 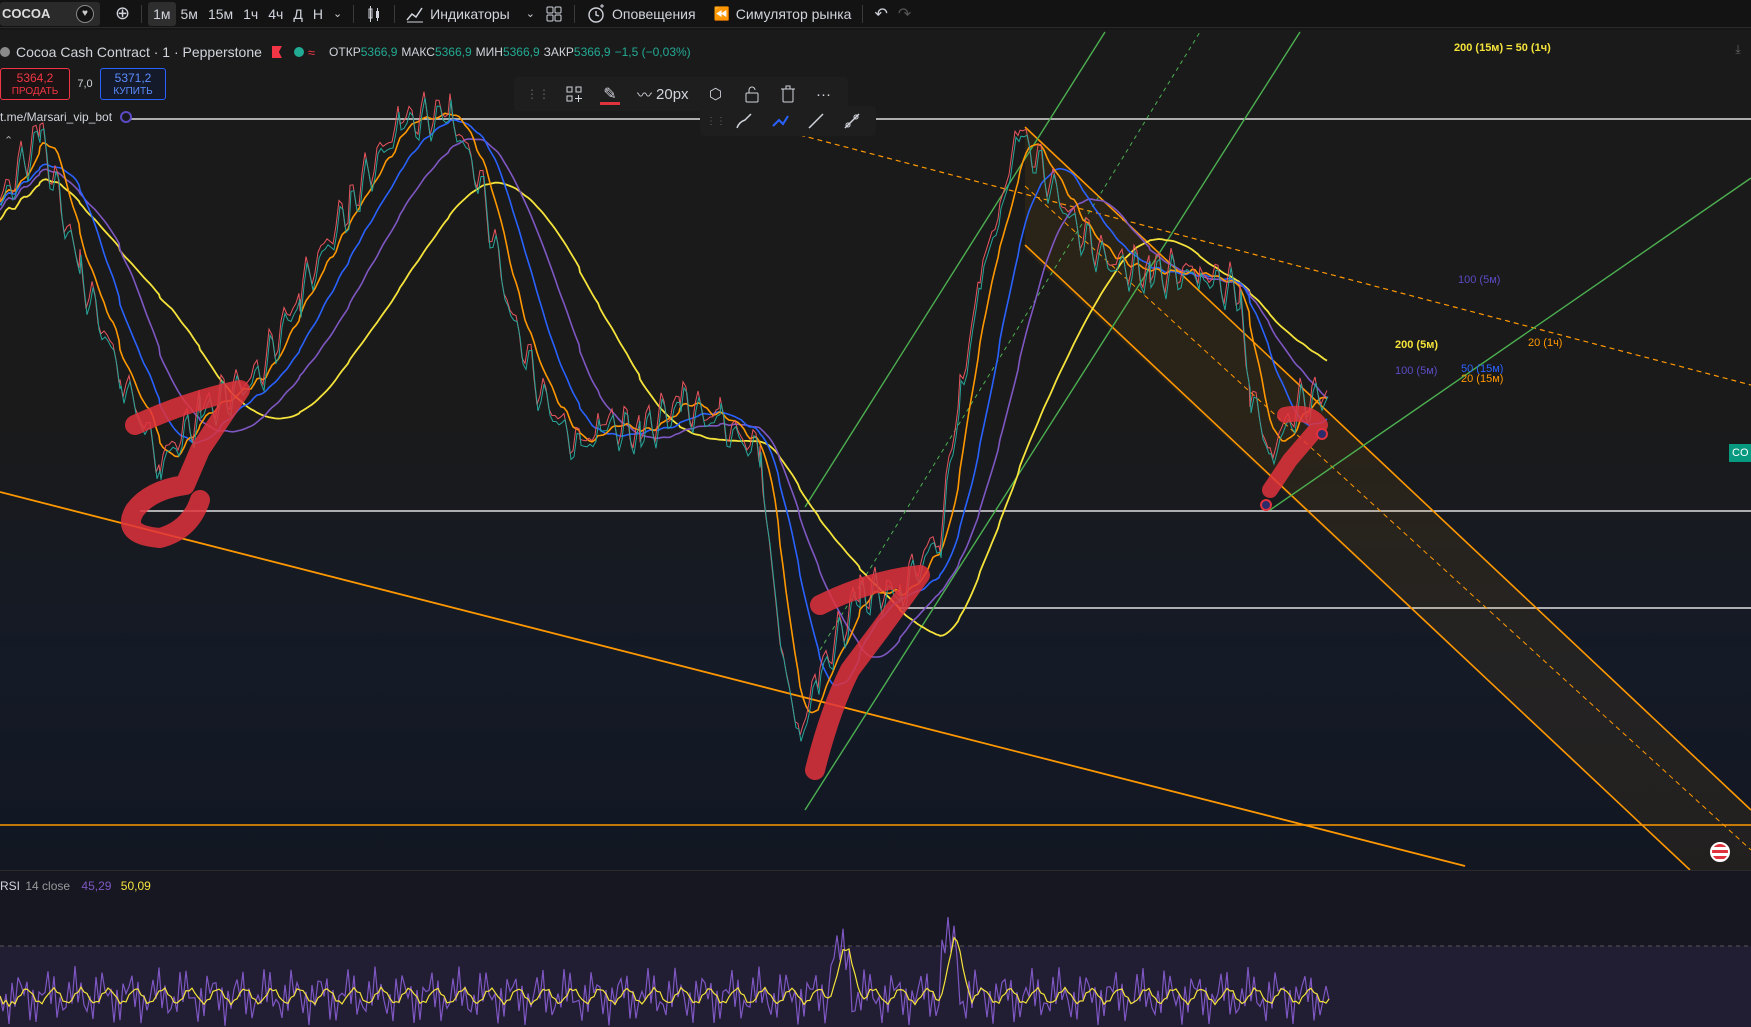 I want to click on line-width-icon: 〰, so click(x=645, y=95).